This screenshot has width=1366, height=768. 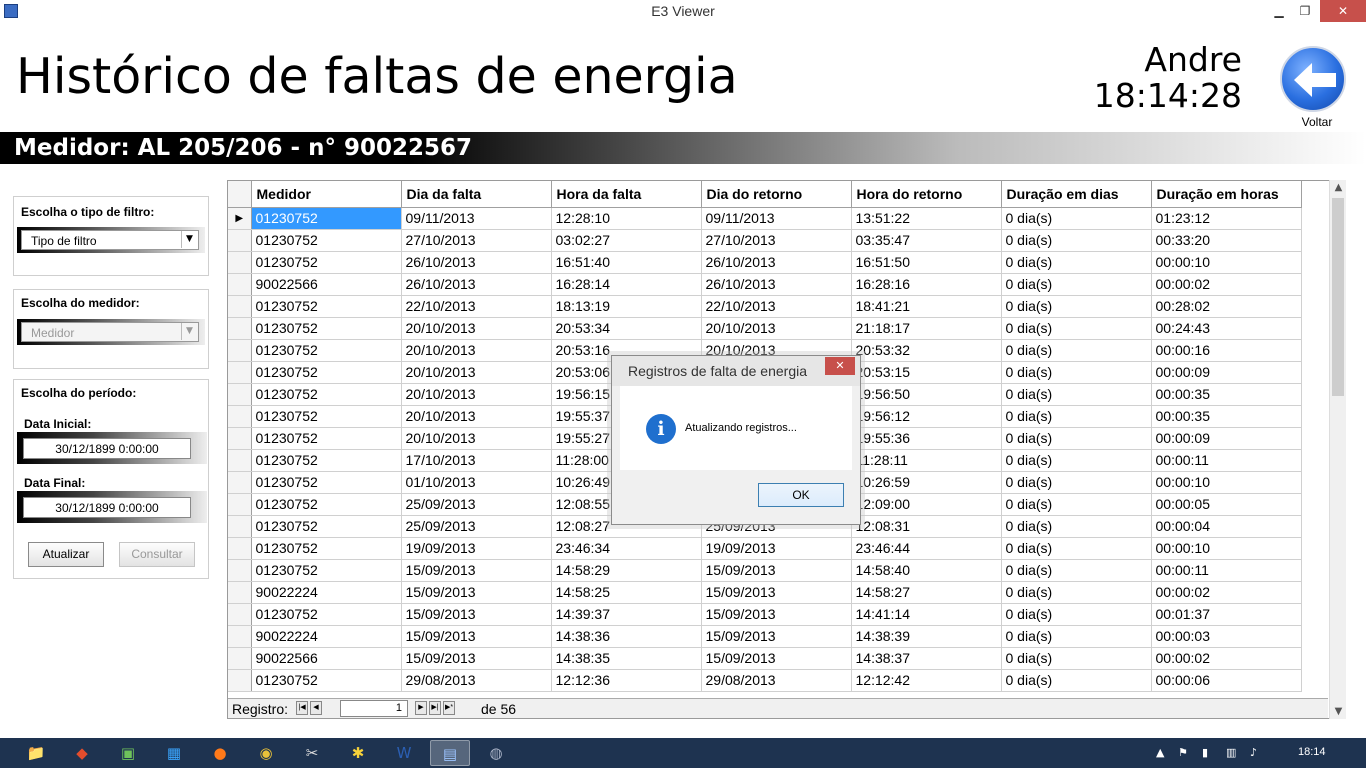 What do you see at coordinates (801, 495) in the screenshot?
I see `ok-button: OK` at bounding box center [801, 495].